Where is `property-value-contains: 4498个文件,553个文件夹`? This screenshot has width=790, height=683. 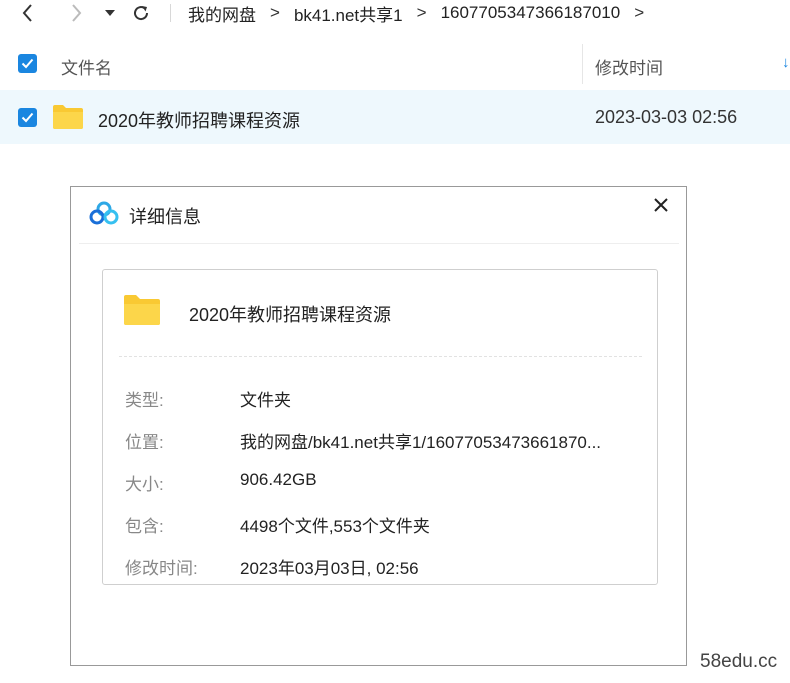
property-value-contains: 4498个文件,553个文件夹 is located at coordinates (335, 526).